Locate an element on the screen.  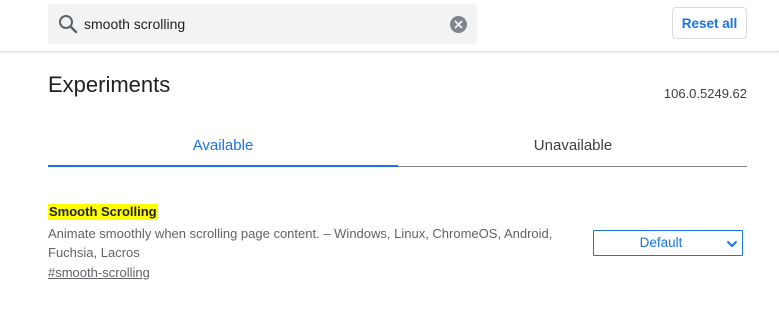
search-box: smooth scrolling is located at coordinates (262, 24).